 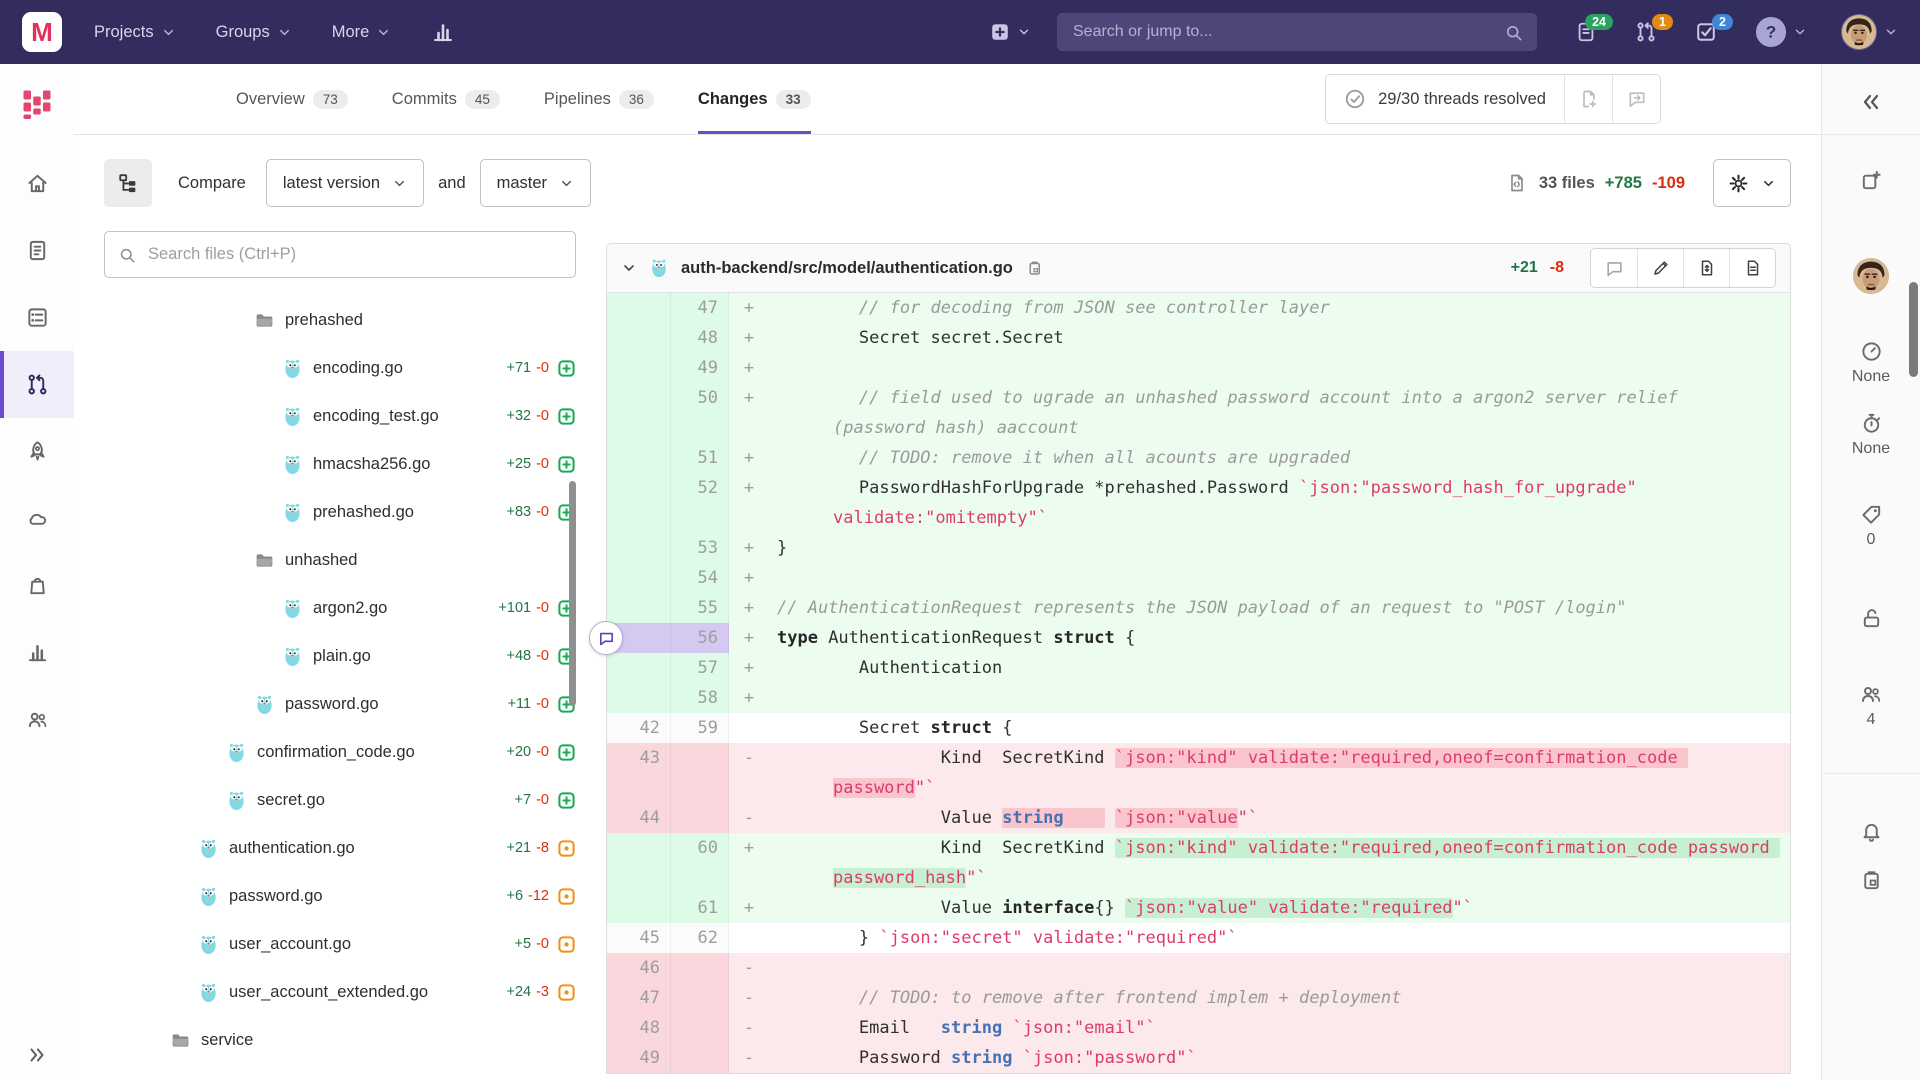 I want to click on file-search-input, so click(x=354, y=254).